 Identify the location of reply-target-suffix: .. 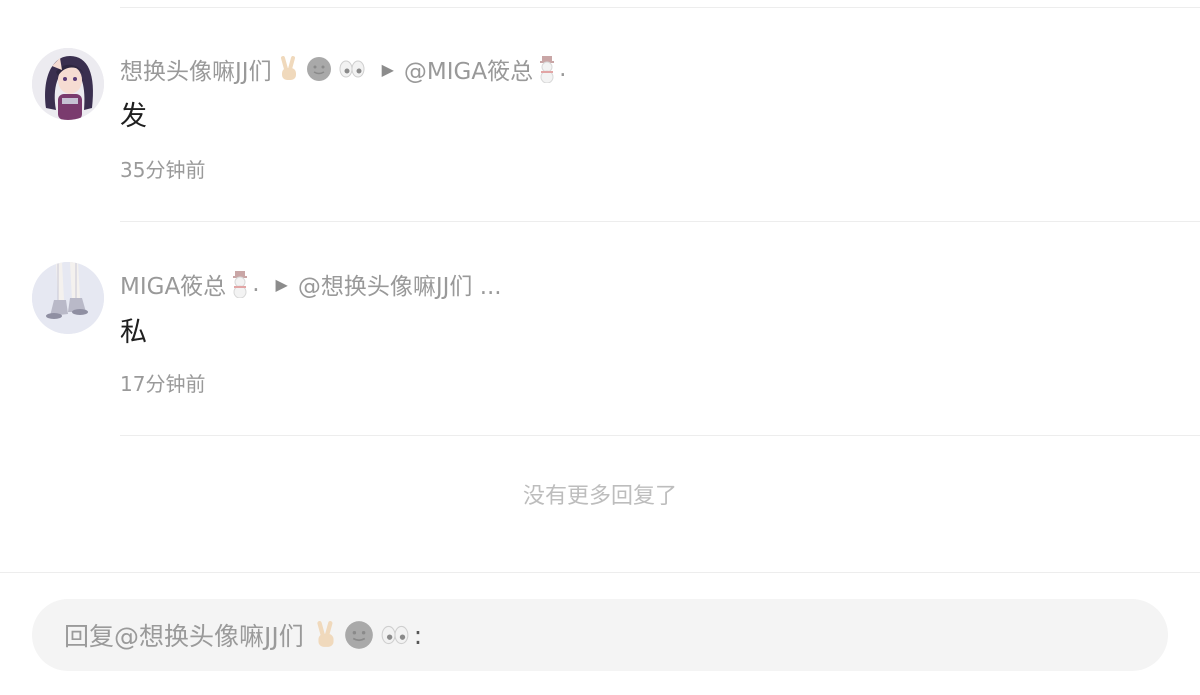
(563, 69).